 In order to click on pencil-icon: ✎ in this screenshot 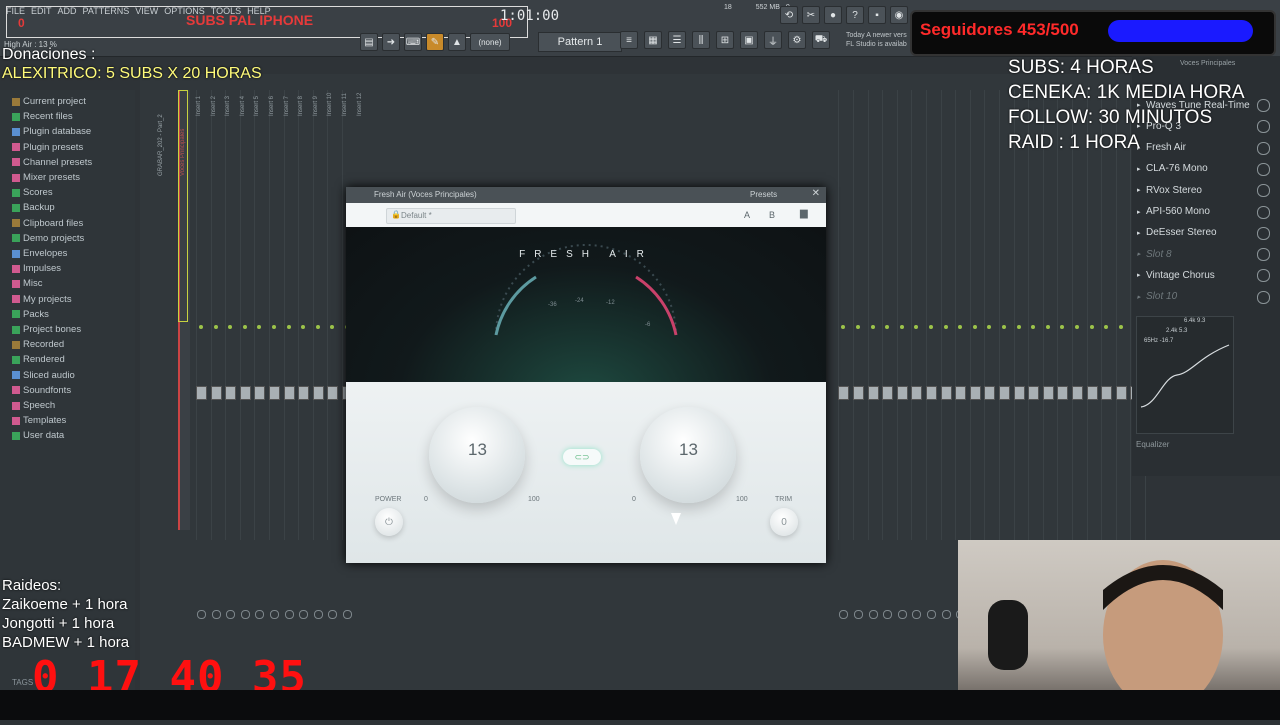, I will do `click(435, 42)`.